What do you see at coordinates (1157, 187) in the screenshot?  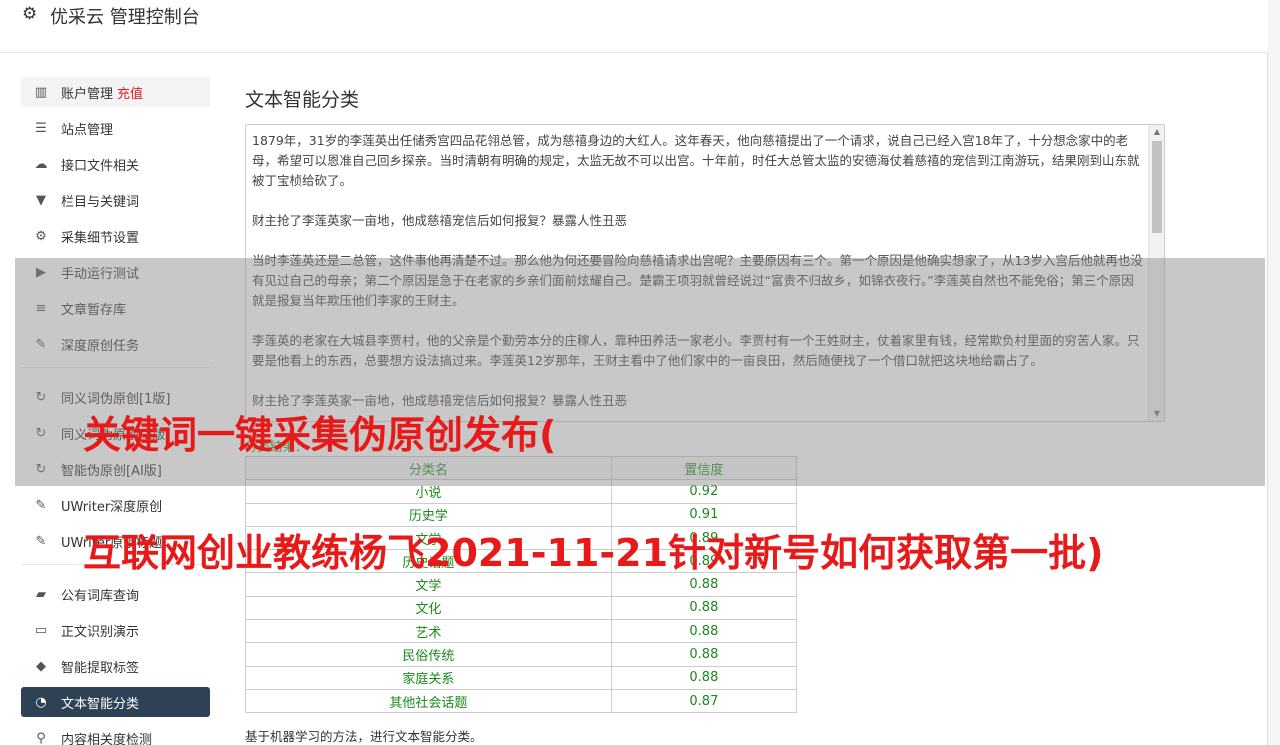 I see `scrollbar-thumb` at bounding box center [1157, 187].